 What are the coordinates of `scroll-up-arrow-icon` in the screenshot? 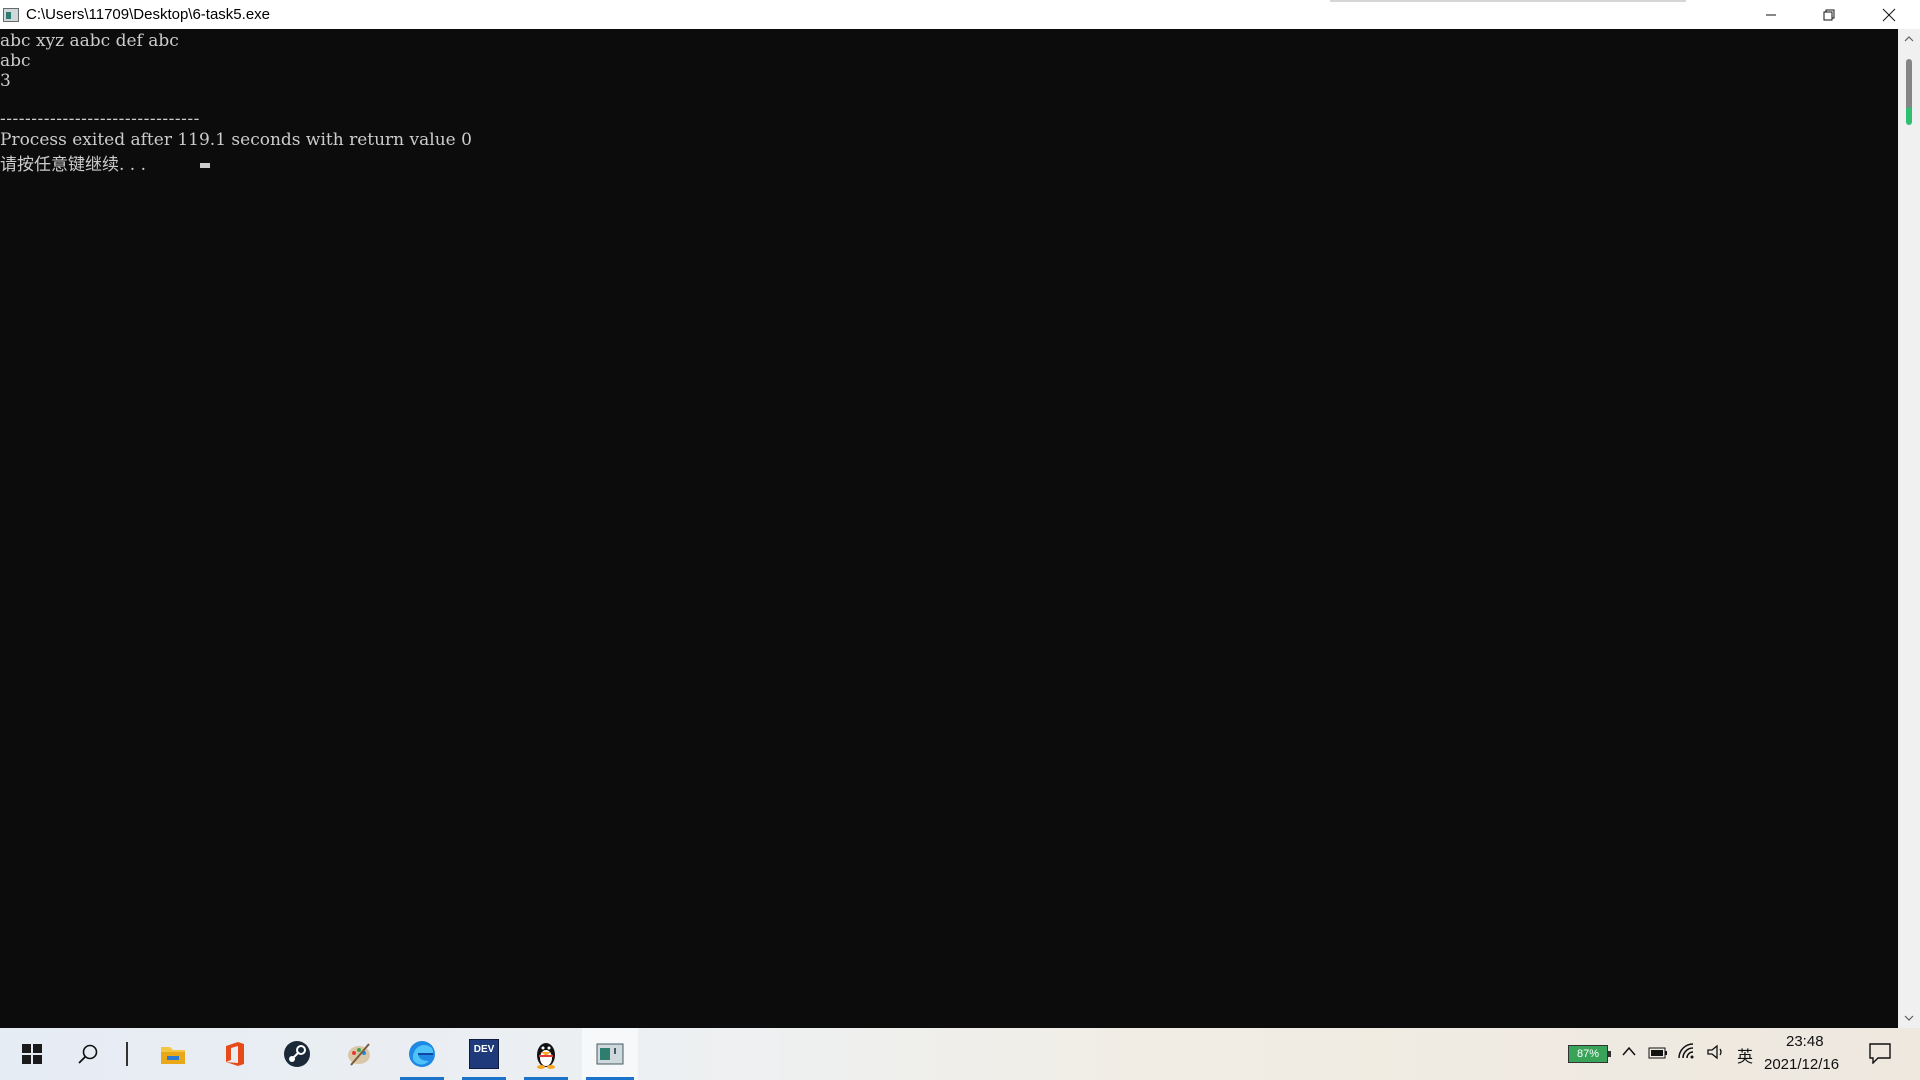 It's located at (1909, 39).